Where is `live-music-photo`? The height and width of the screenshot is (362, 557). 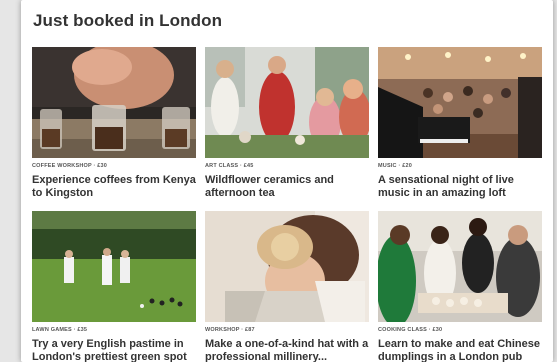
live-music-photo is located at coordinates (460, 102).